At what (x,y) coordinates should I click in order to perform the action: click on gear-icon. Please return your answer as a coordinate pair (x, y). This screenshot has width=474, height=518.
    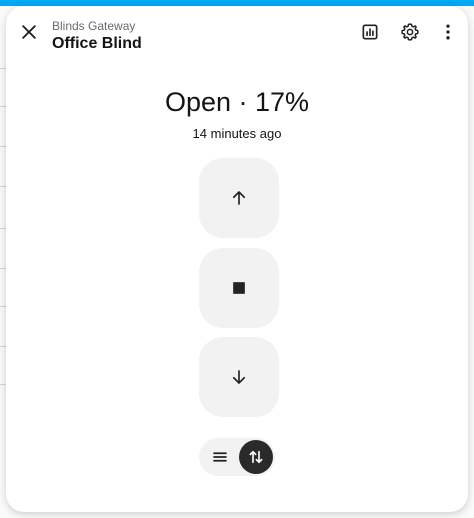
    Looking at the image, I should click on (410, 32).